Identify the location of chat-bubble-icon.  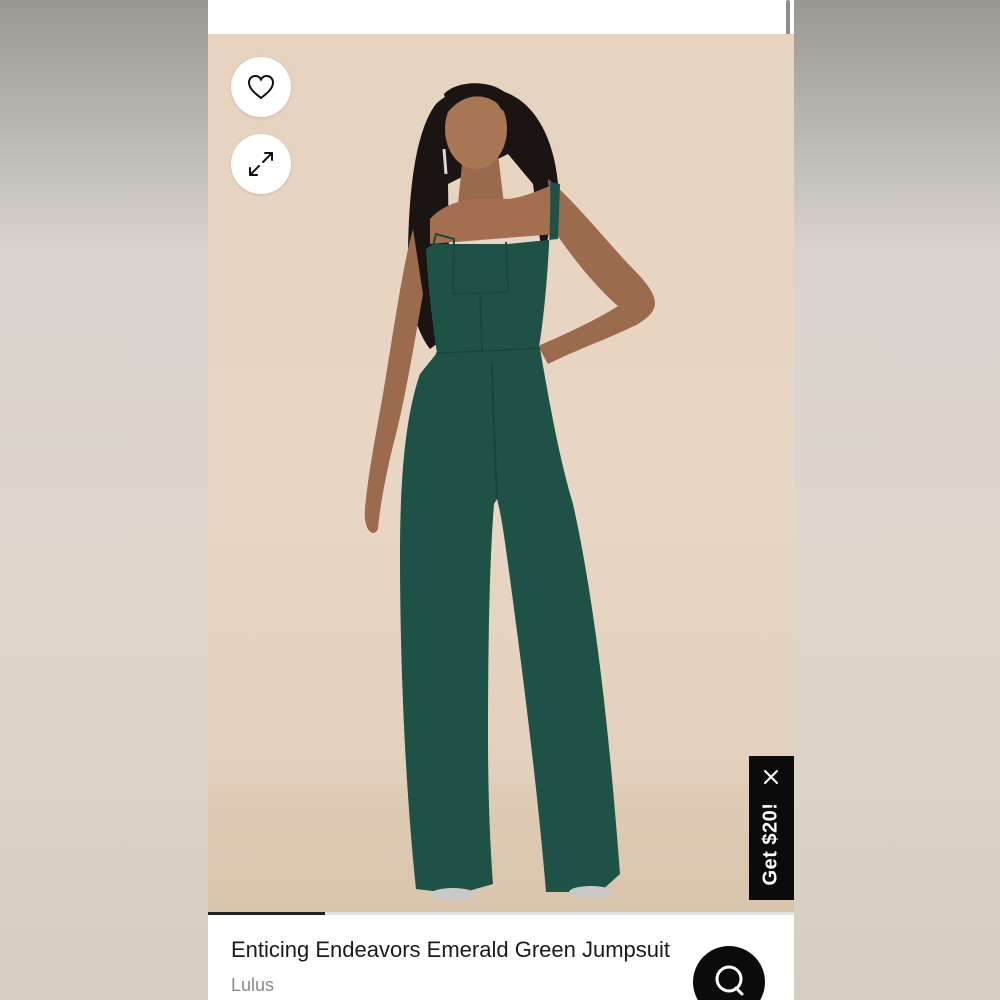
(729, 980).